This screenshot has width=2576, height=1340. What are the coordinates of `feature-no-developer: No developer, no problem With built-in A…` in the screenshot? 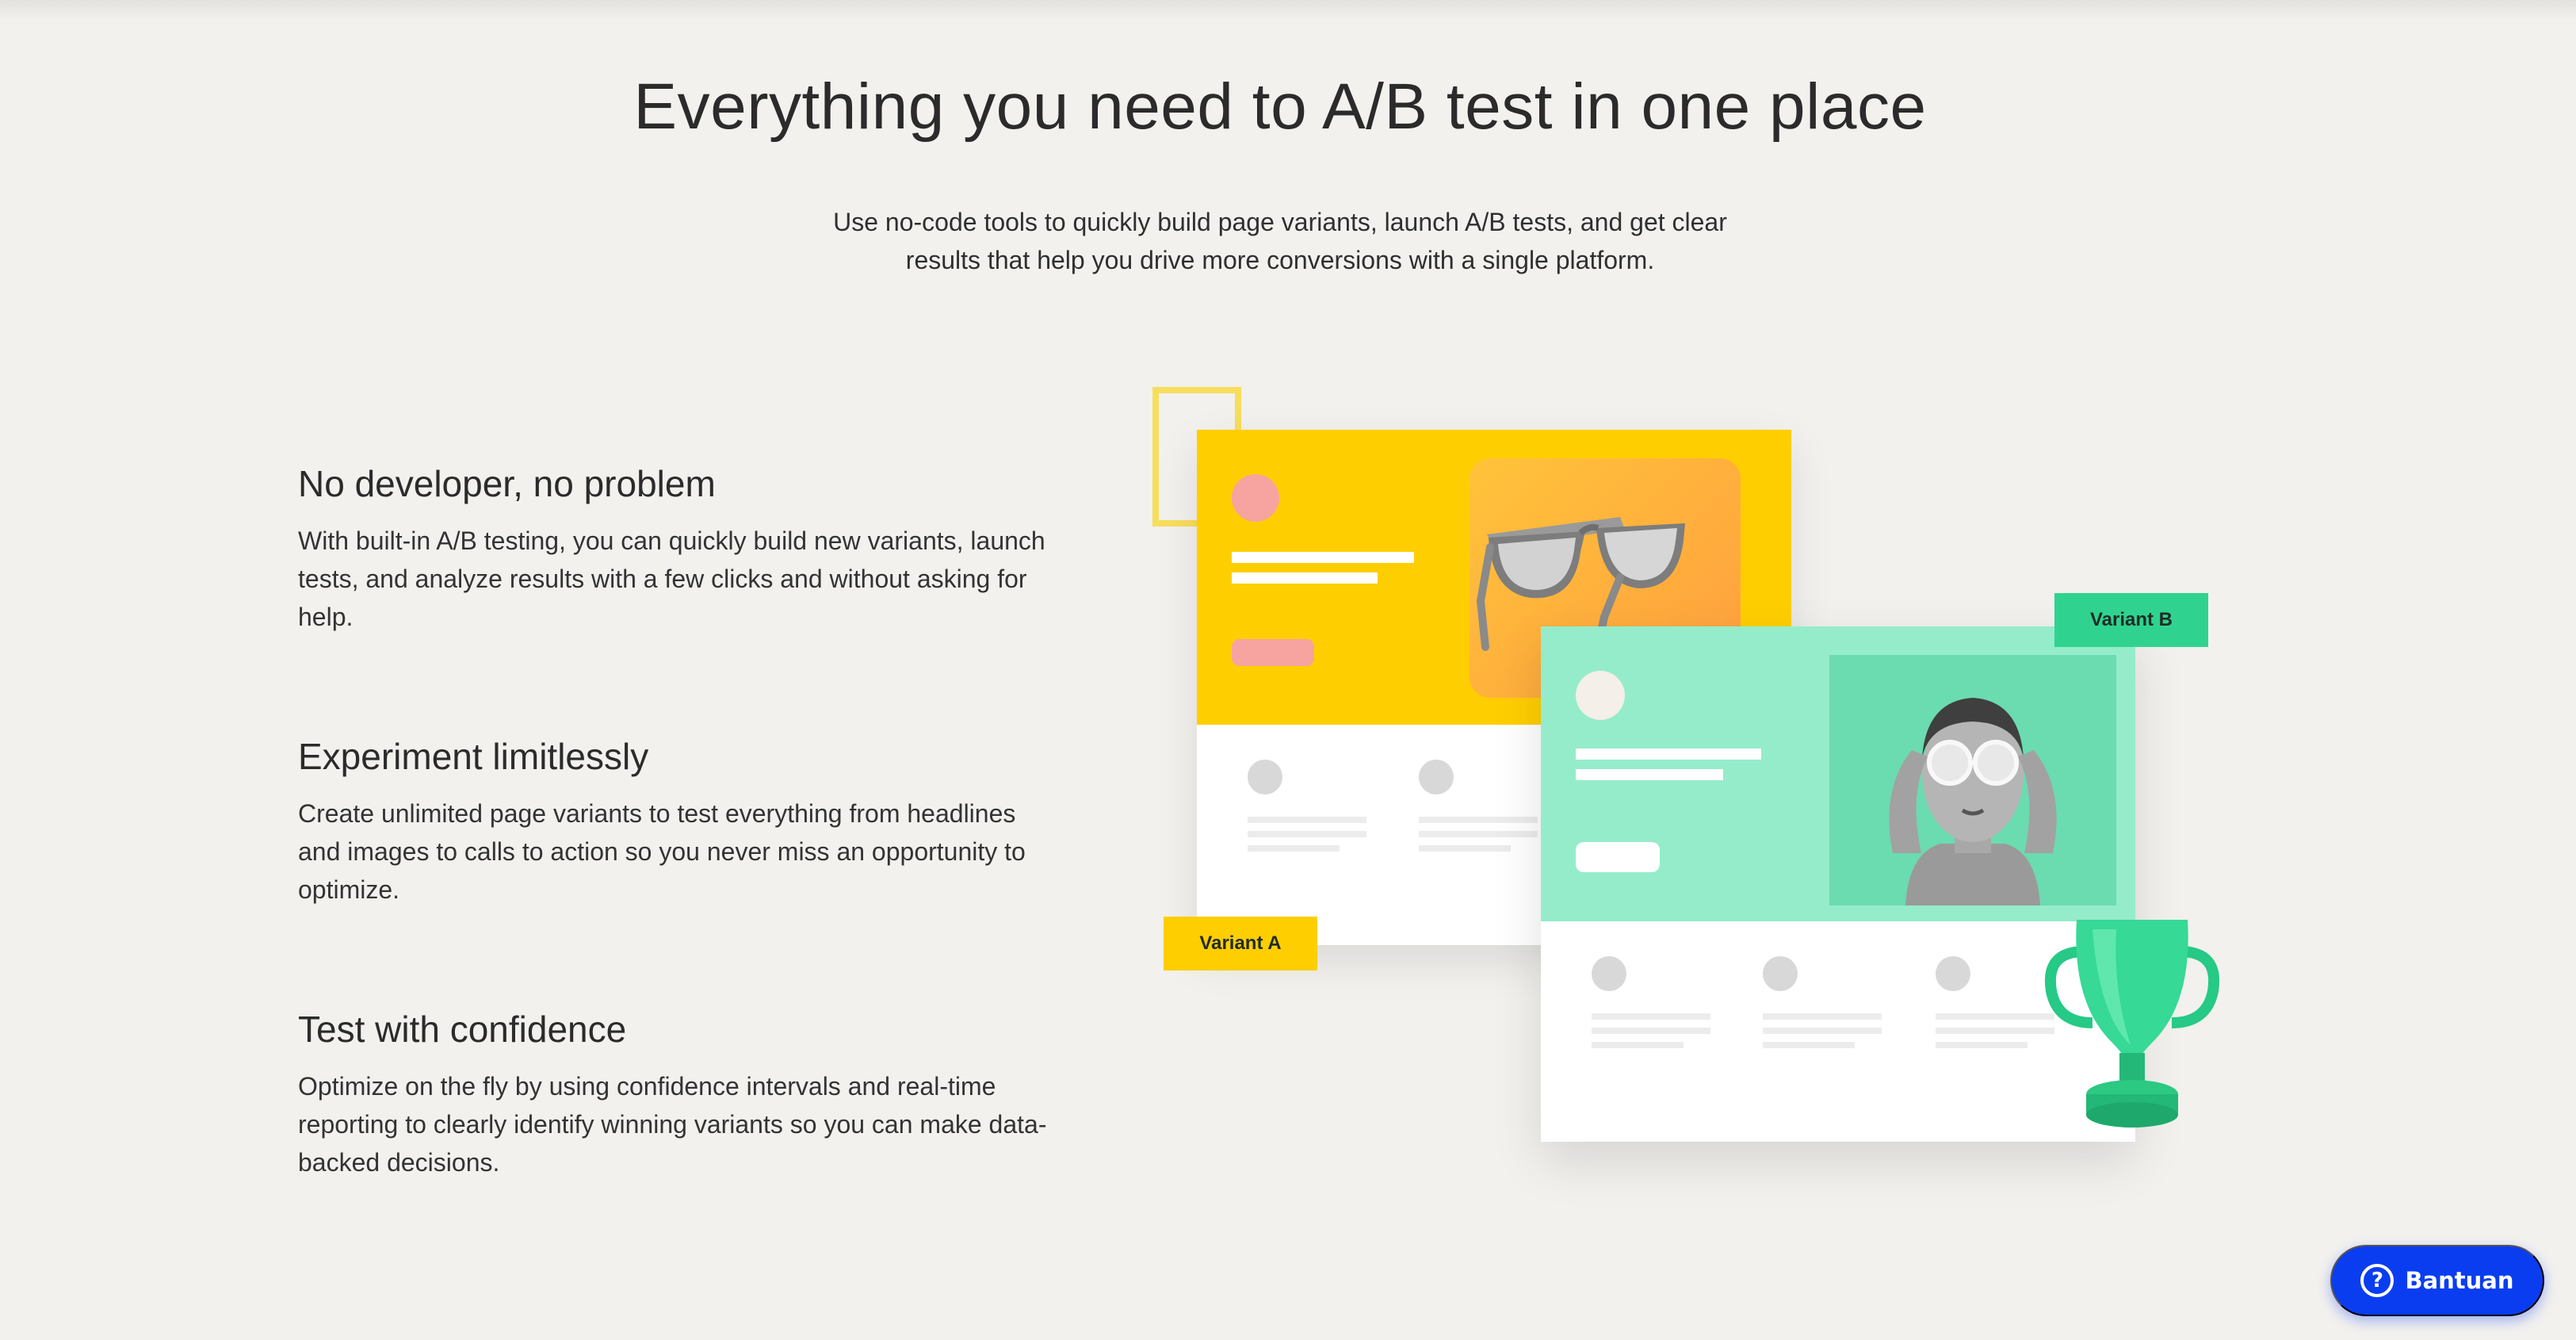 It's located at (678, 548).